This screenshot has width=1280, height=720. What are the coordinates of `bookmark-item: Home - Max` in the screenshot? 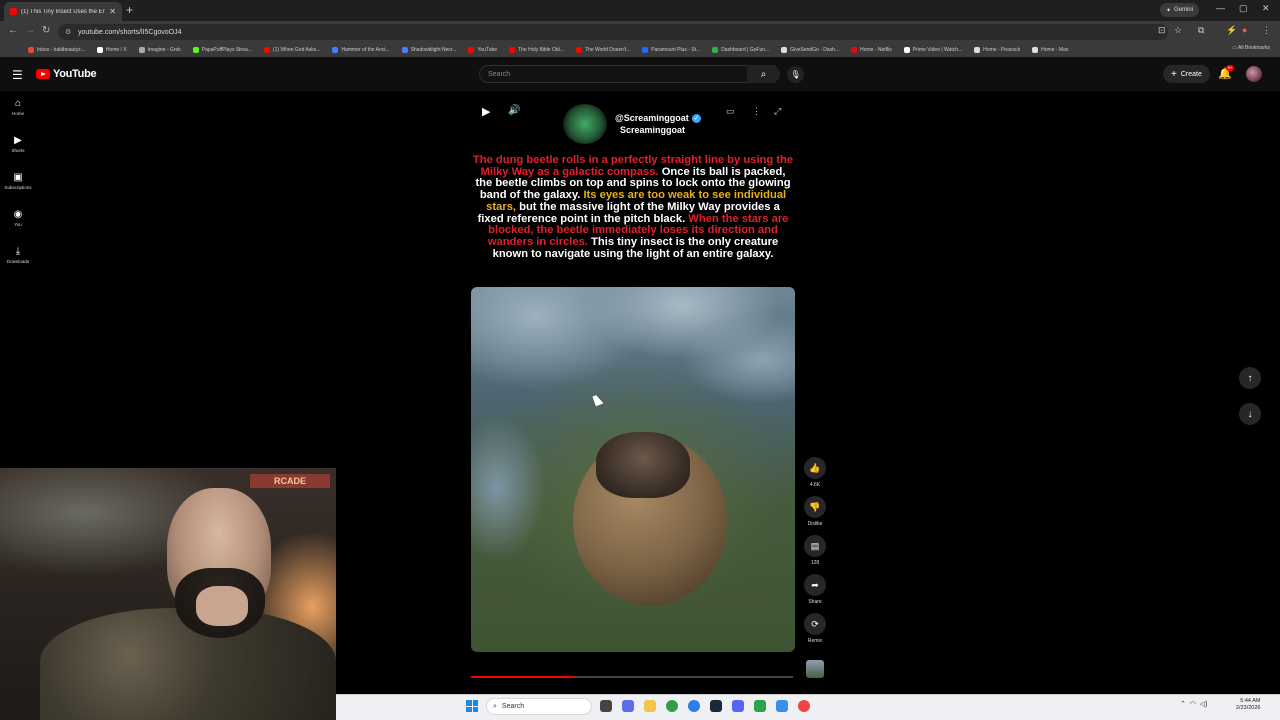 It's located at (1050, 50).